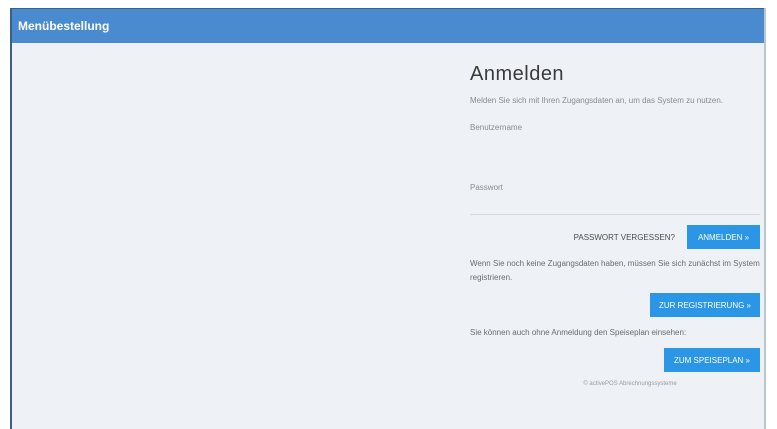  I want to click on window-edge, so click(765, 218).